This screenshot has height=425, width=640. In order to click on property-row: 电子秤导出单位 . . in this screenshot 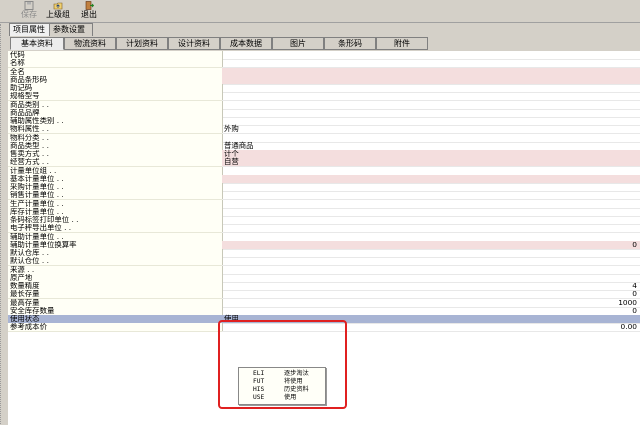, I will do `click(324, 229)`.